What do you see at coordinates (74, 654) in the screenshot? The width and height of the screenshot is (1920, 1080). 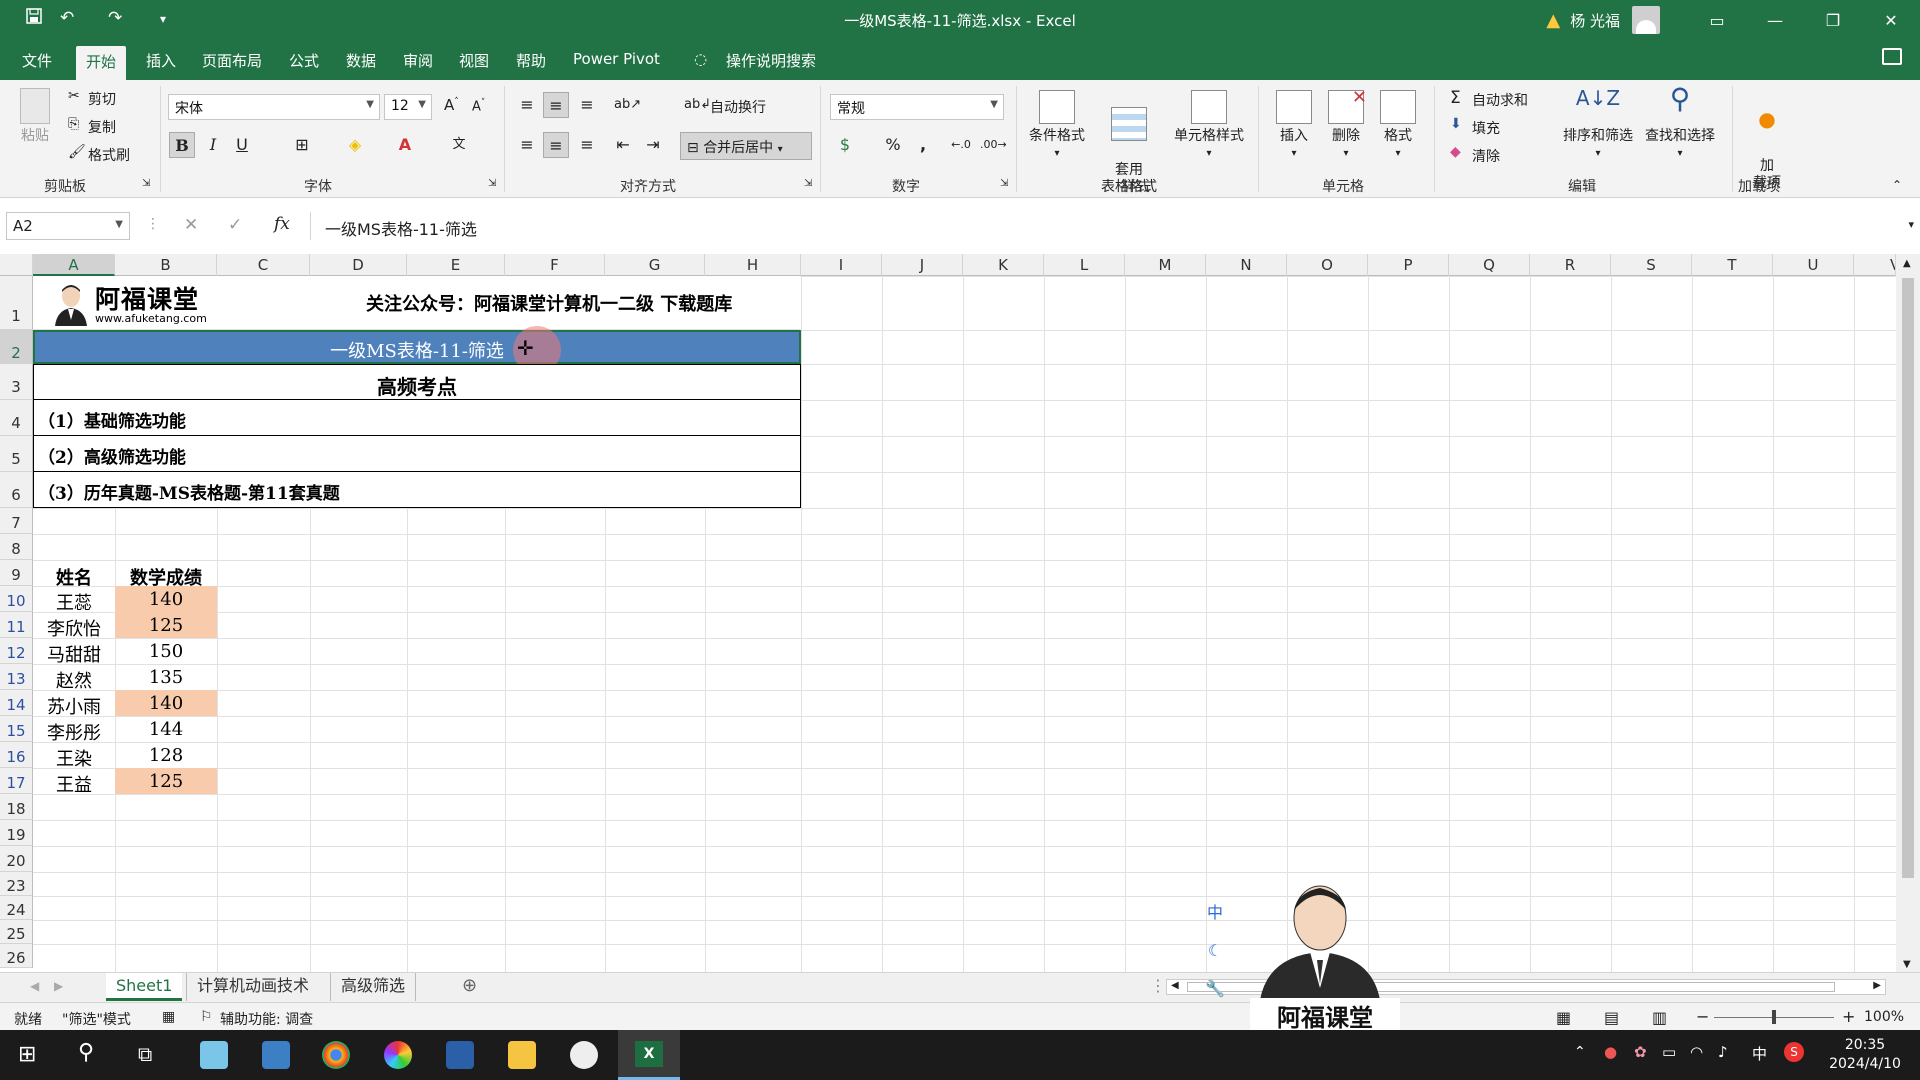 I see `table-cell-name: 马甜甜` at bounding box center [74, 654].